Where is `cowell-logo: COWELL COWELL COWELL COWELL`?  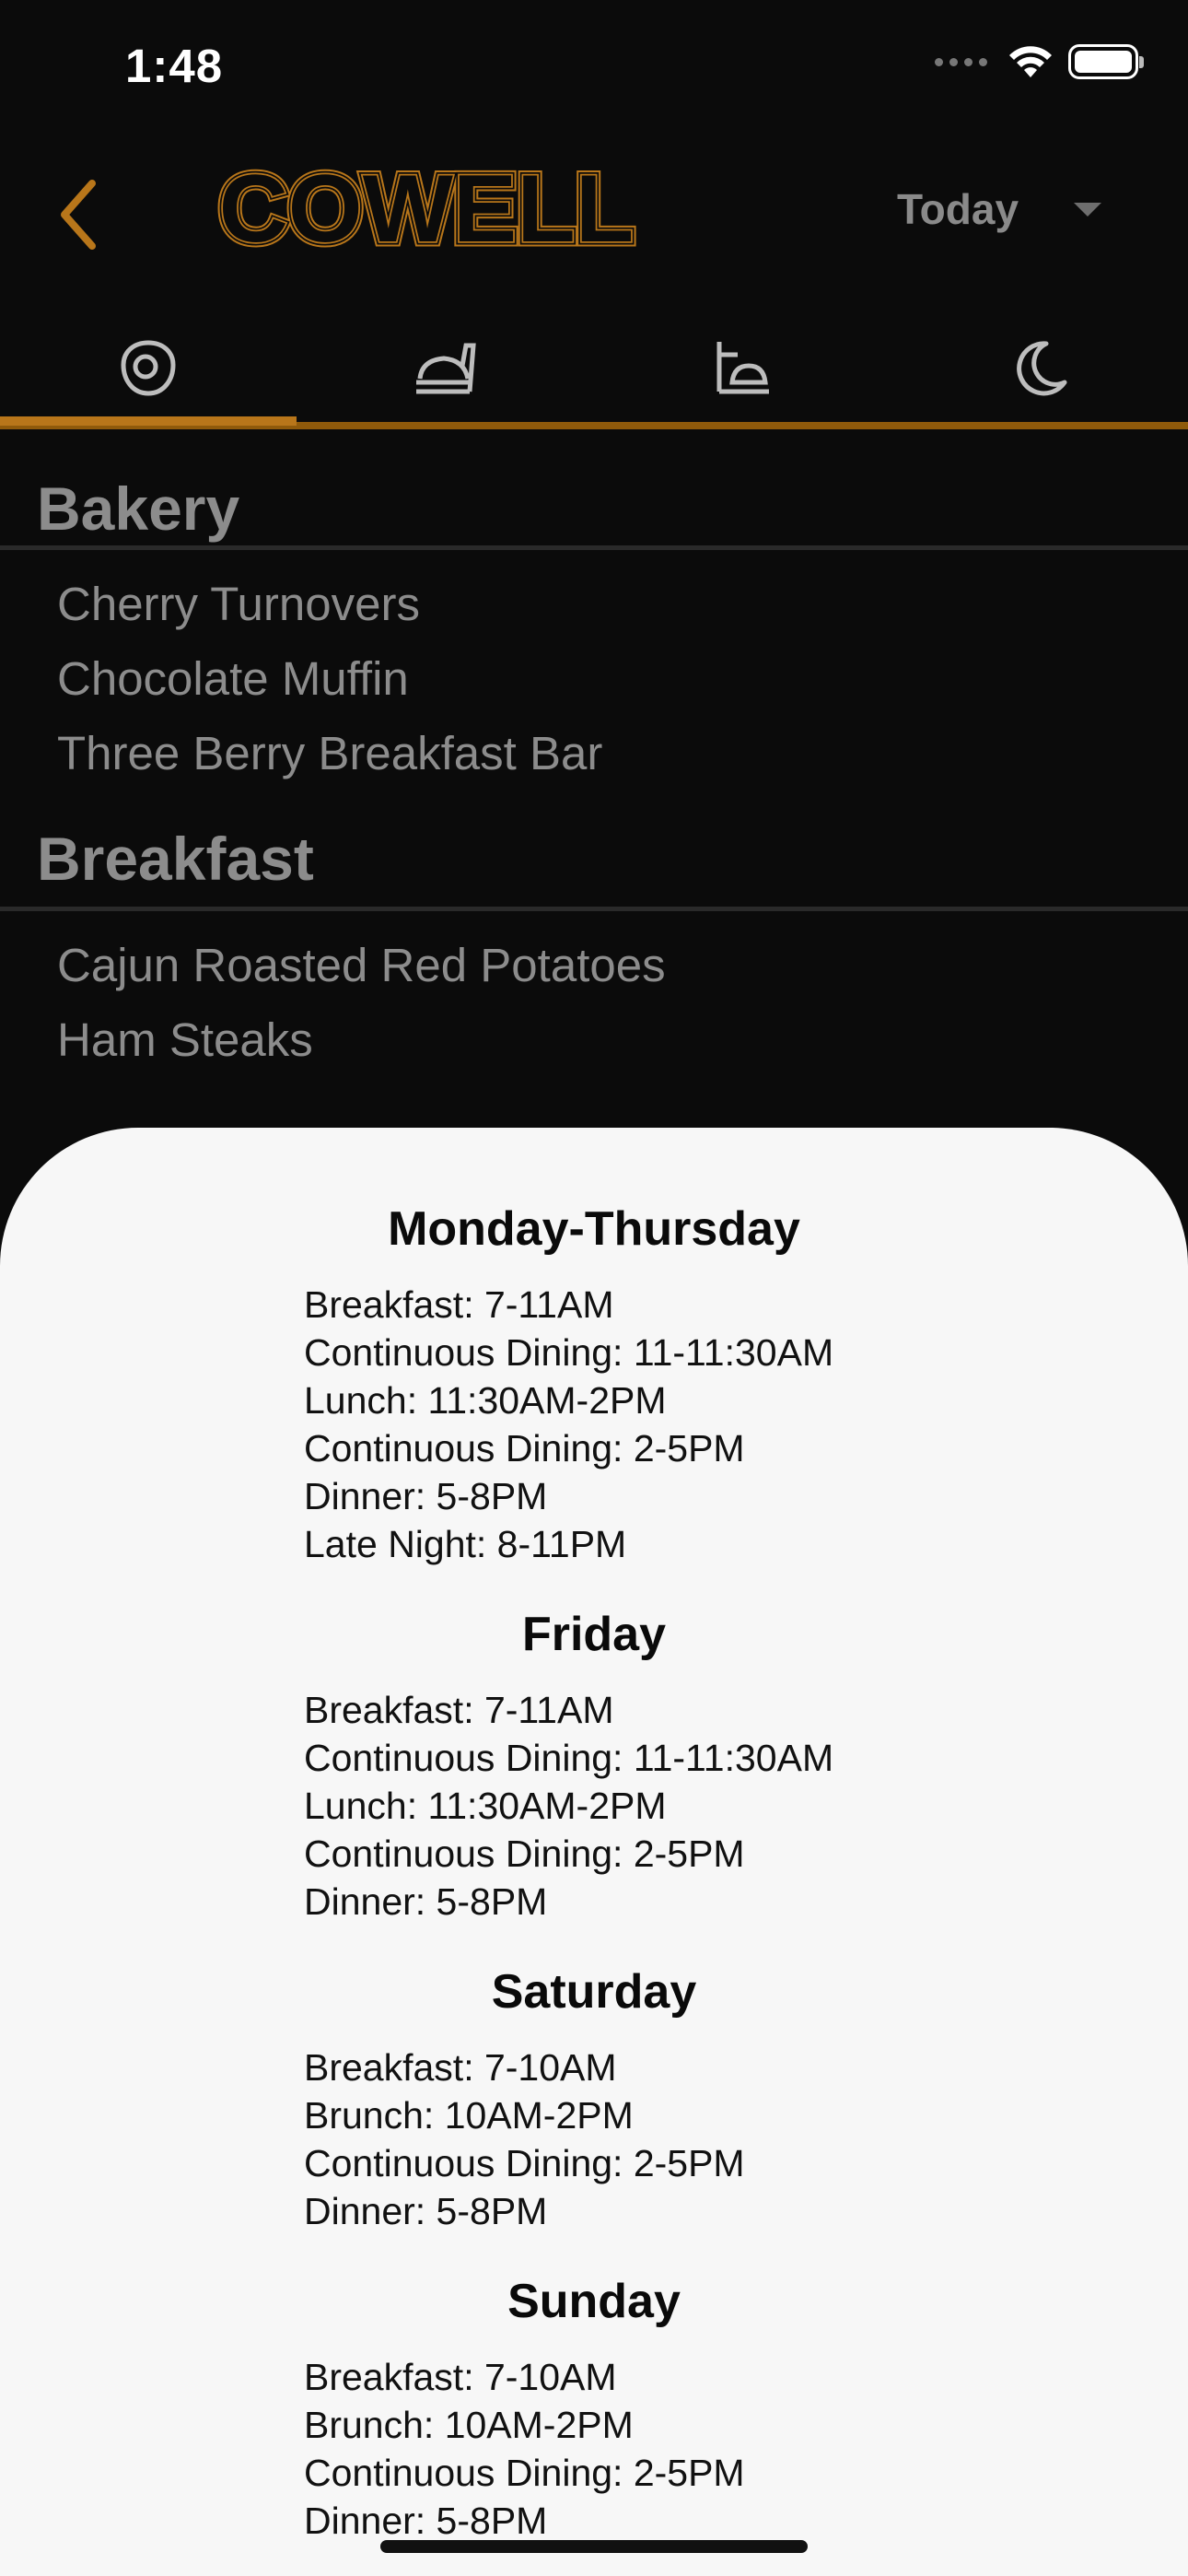
cowell-logo: COWELL COWELL COWELL COWELL is located at coordinates (427, 210).